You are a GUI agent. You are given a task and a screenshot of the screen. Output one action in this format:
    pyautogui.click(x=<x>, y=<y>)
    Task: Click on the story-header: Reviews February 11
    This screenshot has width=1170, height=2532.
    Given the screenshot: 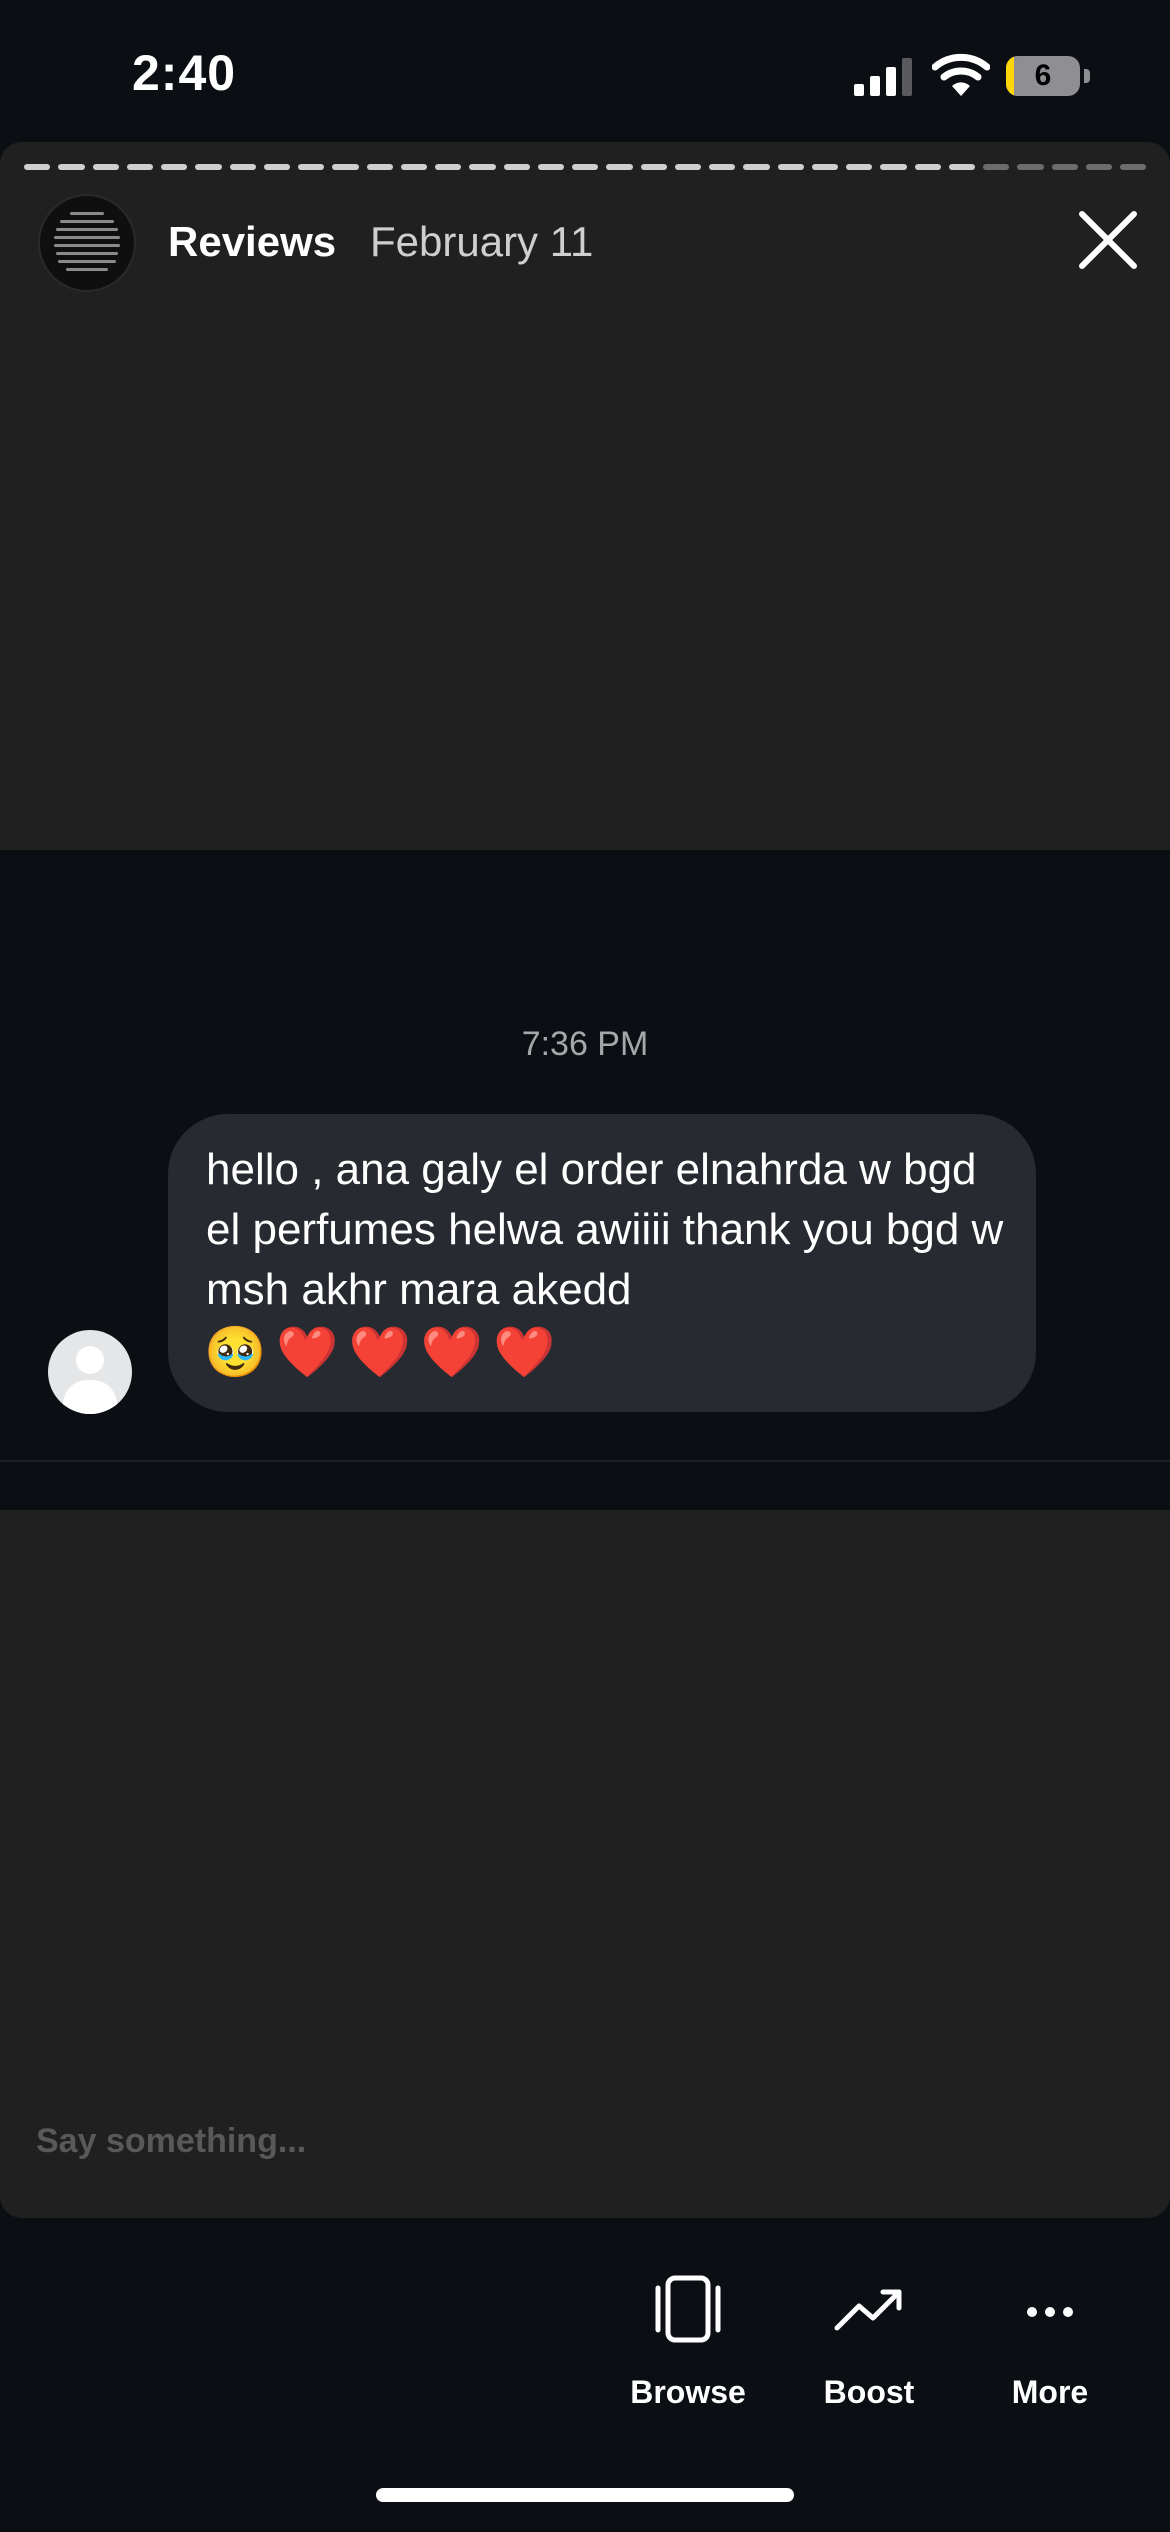 What is the action you would take?
    pyautogui.click(x=585, y=244)
    